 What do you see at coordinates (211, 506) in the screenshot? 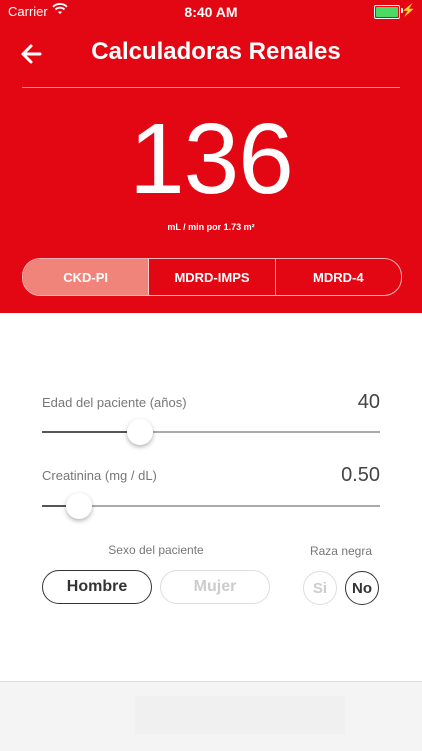
I see `creatinine-slider` at bounding box center [211, 506].